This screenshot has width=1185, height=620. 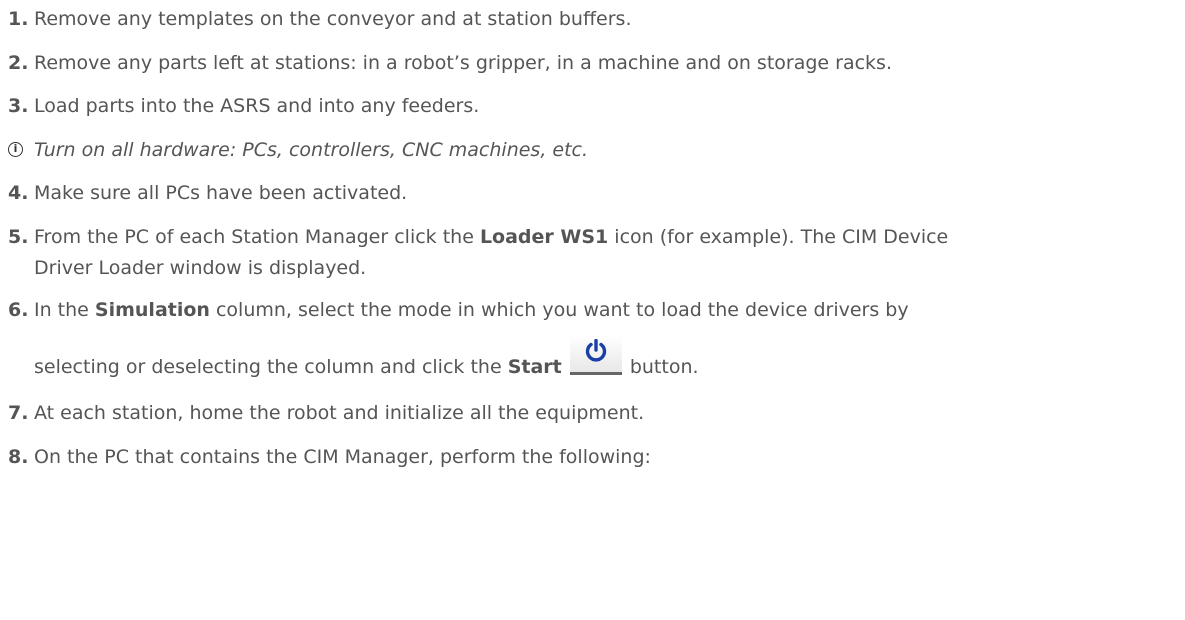 What do you see at coordinates (595, 350) in the screenshot?
I see `power-icon` at bounding box center [595, 350].